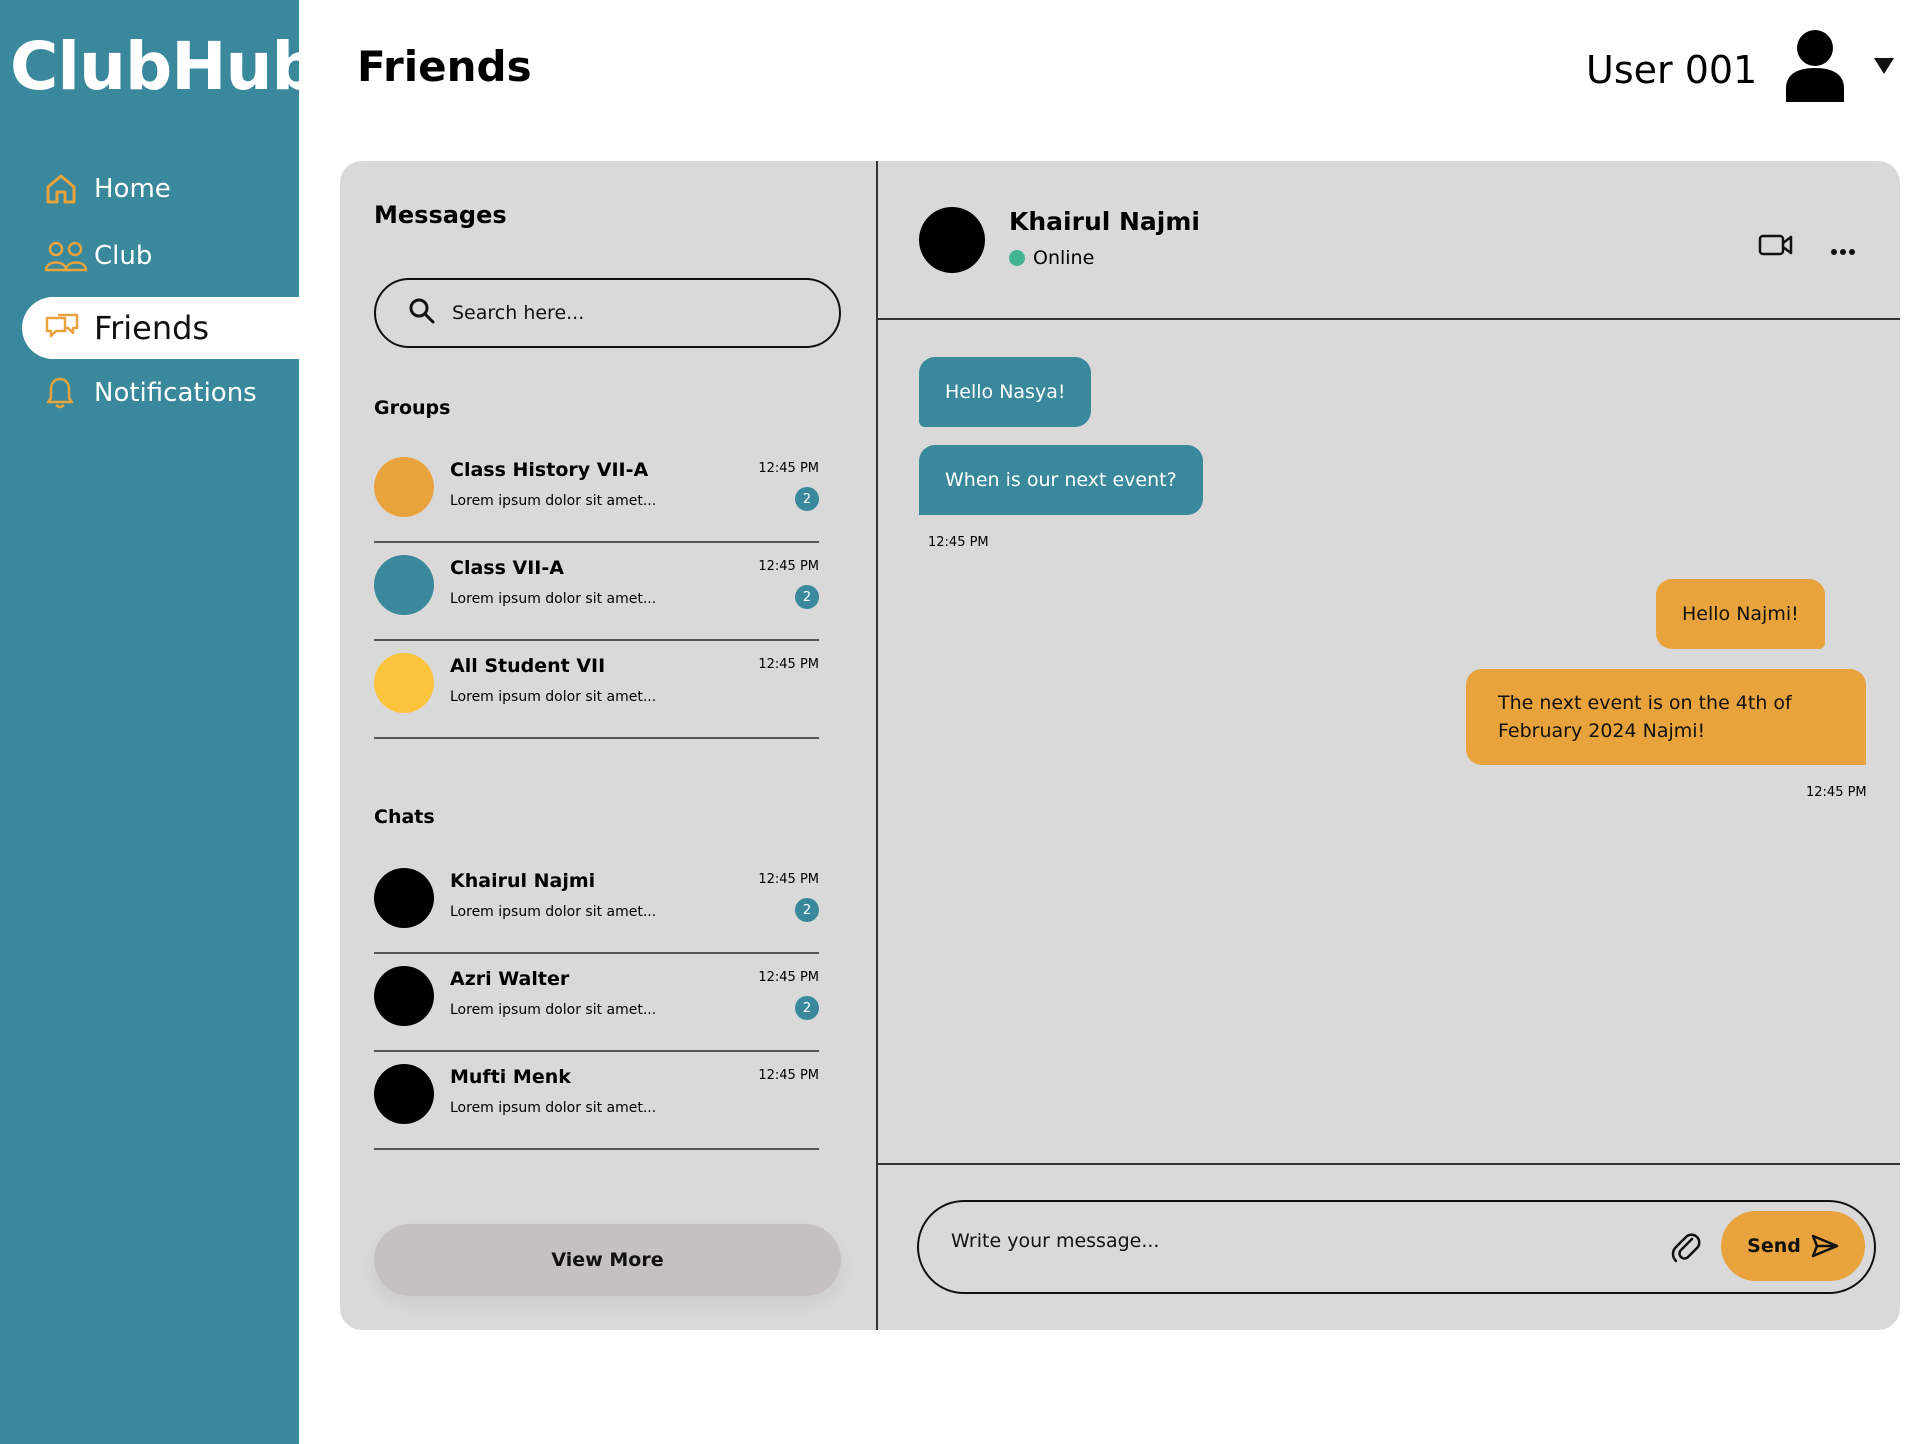  I want to click on sidebar-item-notifications: Notifications, so click(160, 393).